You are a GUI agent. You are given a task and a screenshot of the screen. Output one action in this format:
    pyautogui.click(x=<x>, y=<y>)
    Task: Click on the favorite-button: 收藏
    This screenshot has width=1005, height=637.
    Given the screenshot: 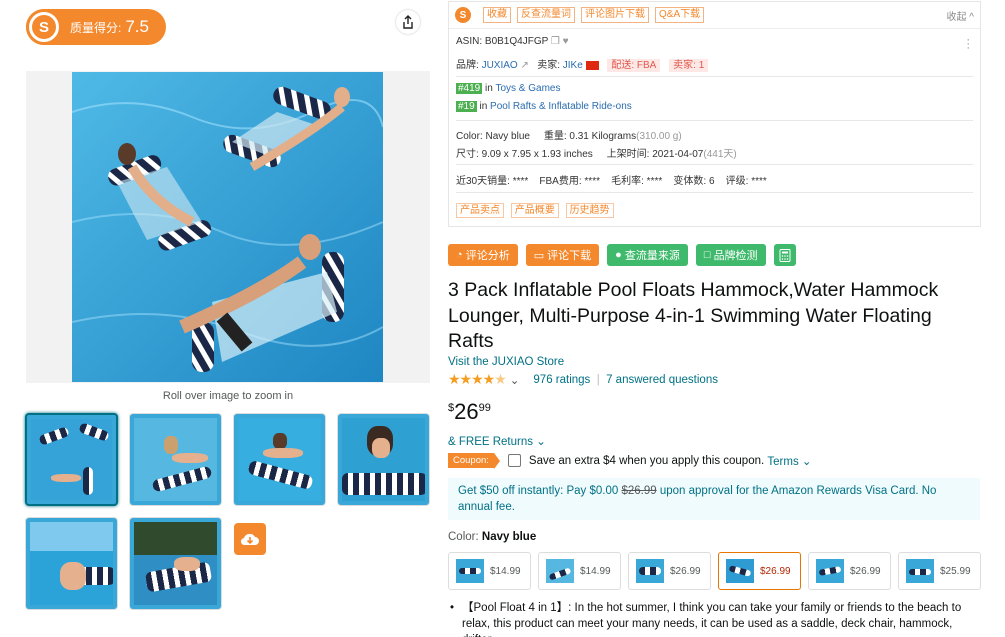 What is the action you would take?
    pyautogui.click(x=497, y=15)
    